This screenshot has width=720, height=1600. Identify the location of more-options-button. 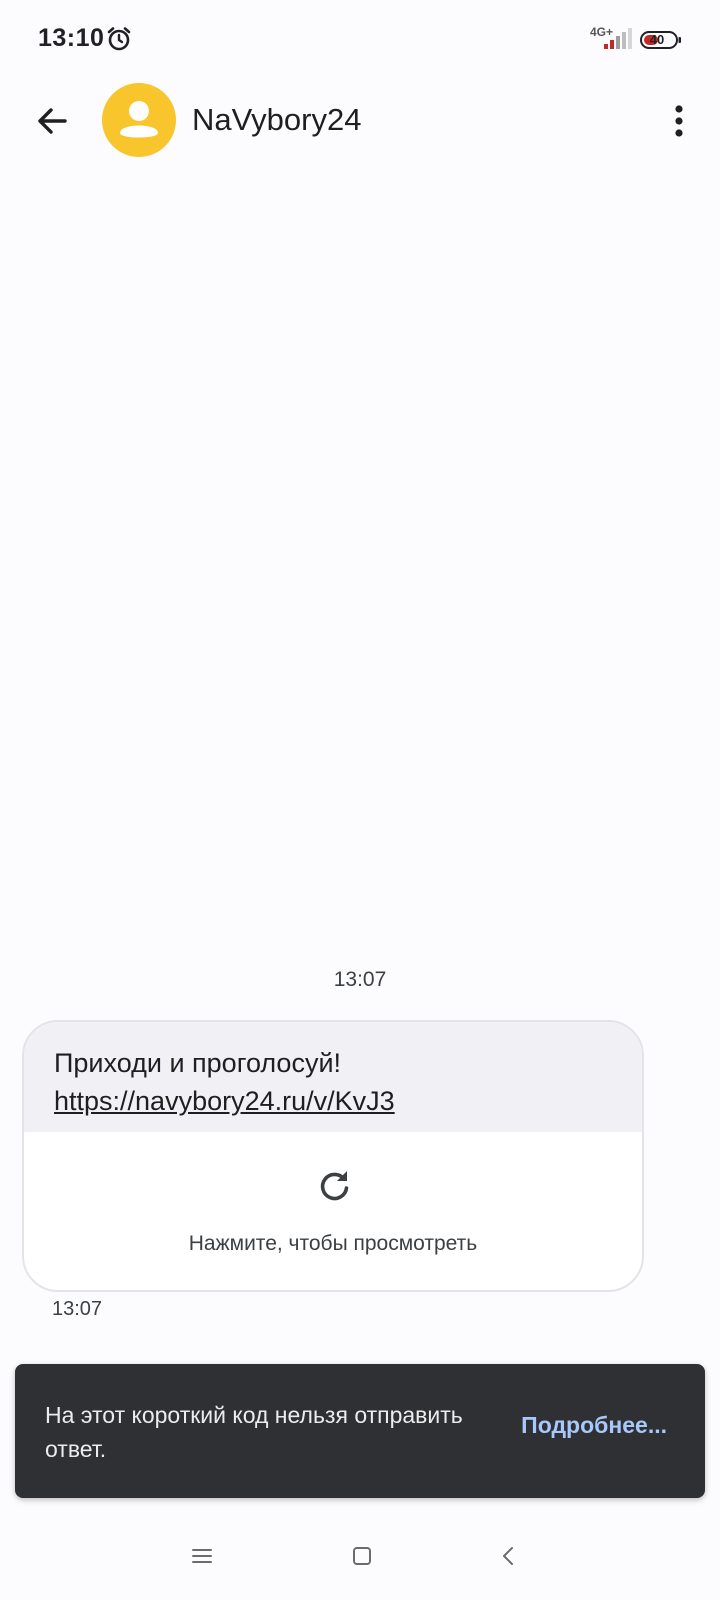
(679, 121).